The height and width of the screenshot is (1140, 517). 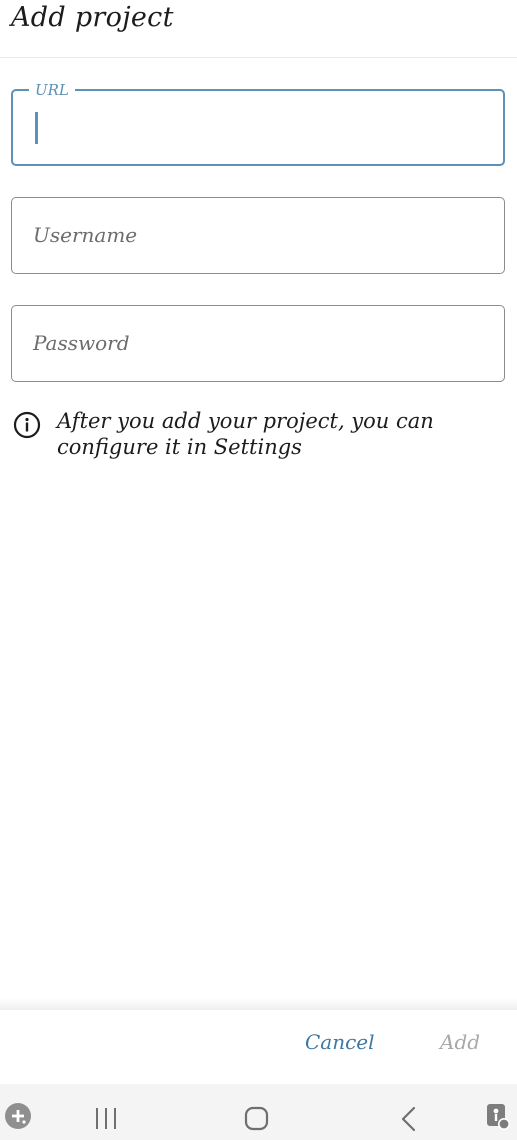 What do you see at coordinates (340, 1042) in the screenshot?
I see `cancel-button: Cancel` at bounding box center [340, 1042].